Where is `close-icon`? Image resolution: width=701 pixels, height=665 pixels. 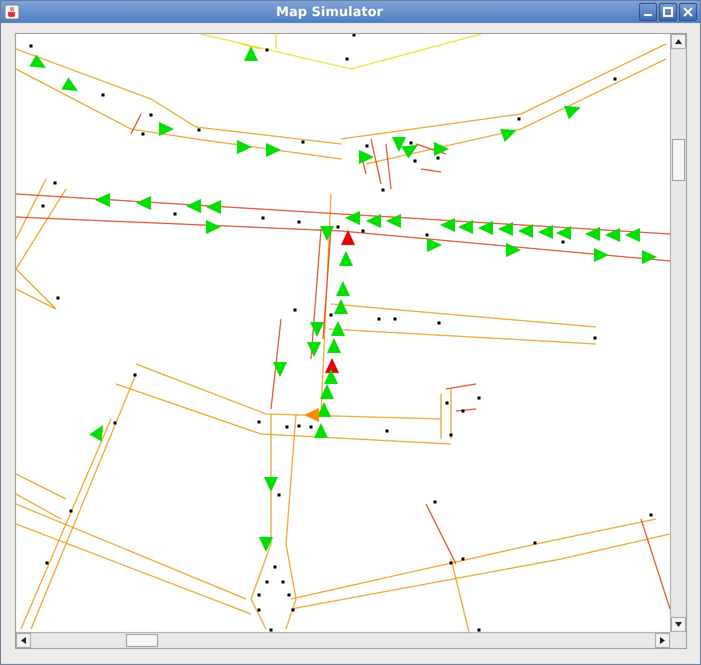 close-icon is located at coordinates (688, 12).